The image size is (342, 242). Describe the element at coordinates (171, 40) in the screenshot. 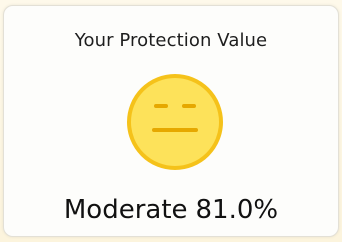

I see `card-title: Your Protection Value` at that location.